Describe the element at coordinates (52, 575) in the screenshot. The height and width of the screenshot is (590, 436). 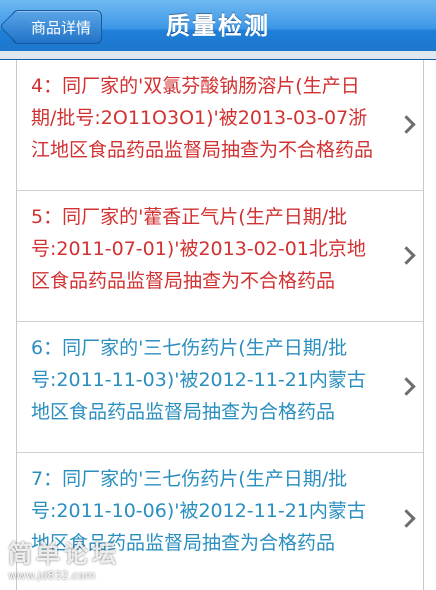
I see `watermark-url: www.jd832.com` at that location.